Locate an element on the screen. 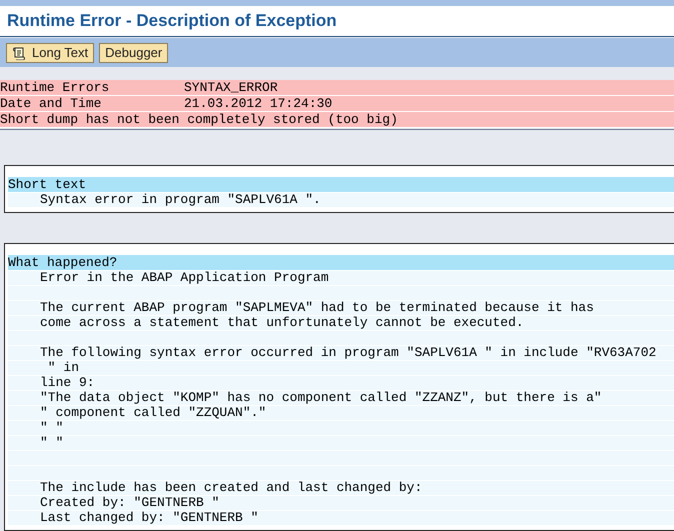  field-label: Date and Time is located at coordinates (51, 103).